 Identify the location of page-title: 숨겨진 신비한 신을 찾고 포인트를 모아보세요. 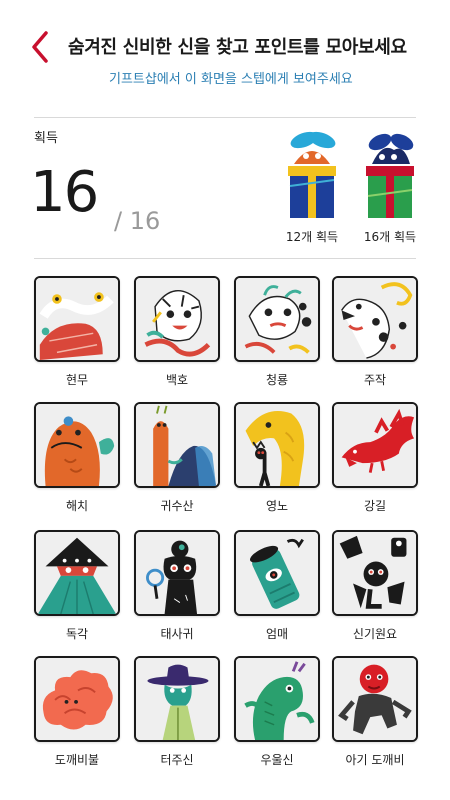
(237, 47).